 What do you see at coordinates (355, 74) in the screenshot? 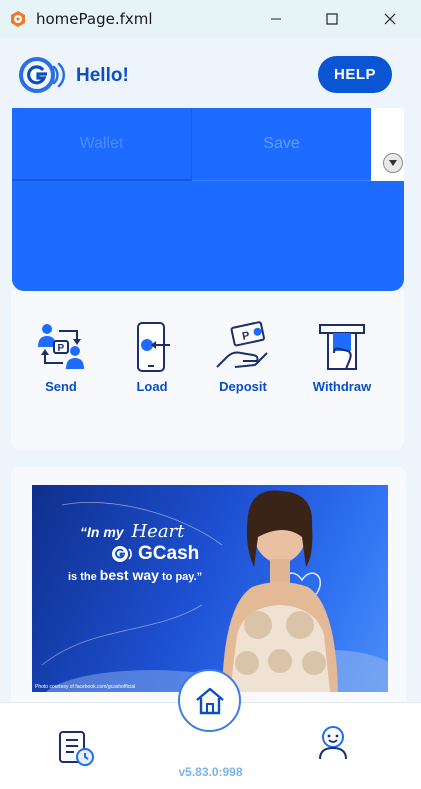
I see `help-button: HELP` at bounding box center [355, 74].